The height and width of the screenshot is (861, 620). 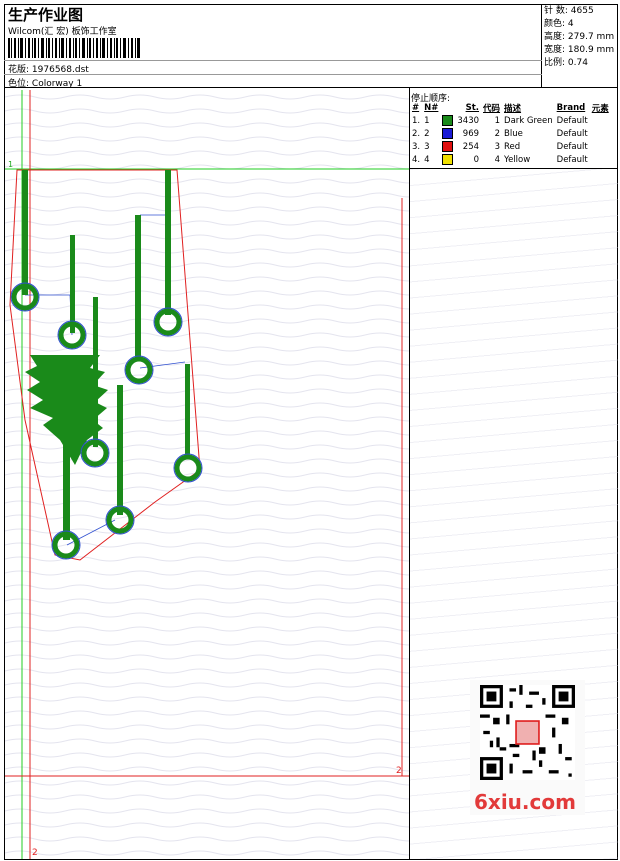 I want to click on row-index: 1., so click(x=416, y=120).